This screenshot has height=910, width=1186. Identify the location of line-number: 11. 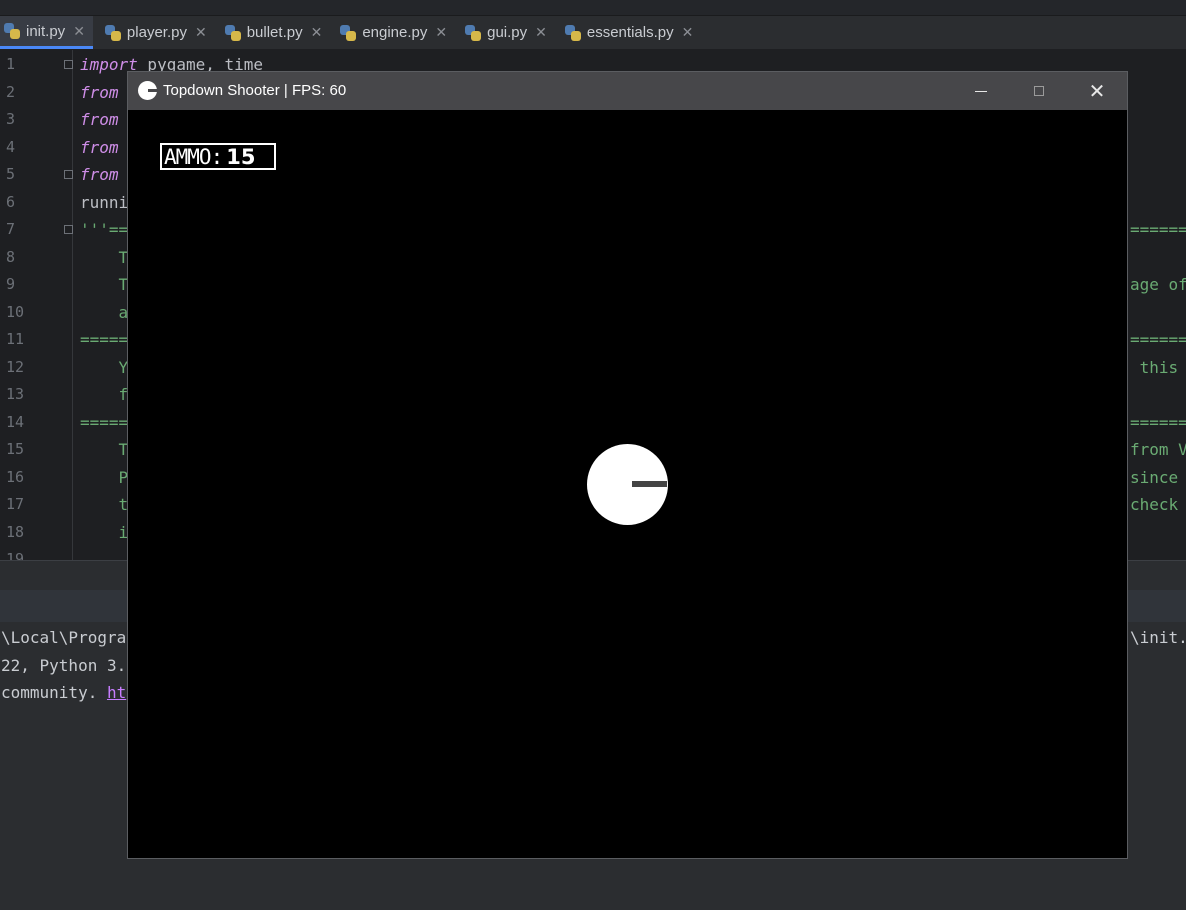
(15, 339).